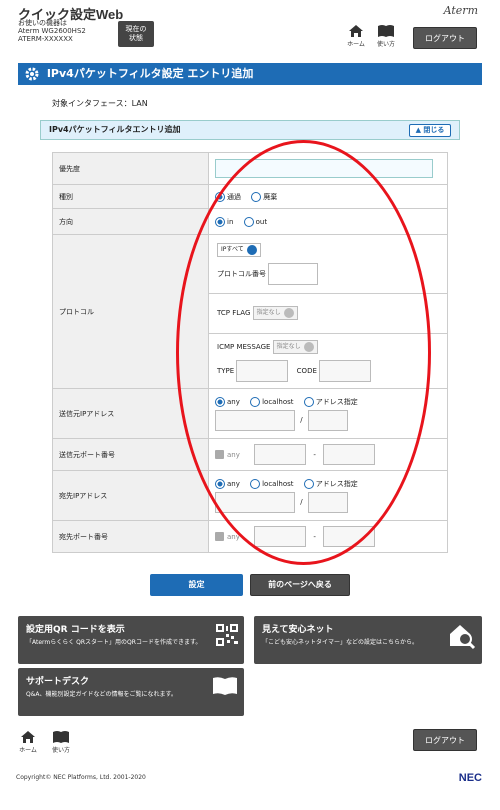 The height and width of the screenshot is (810, 500). What do you see at coordinates (460, 10) in the screenshot?
I see `aterm-logo: Aterm` at bounding box center [460, 10].